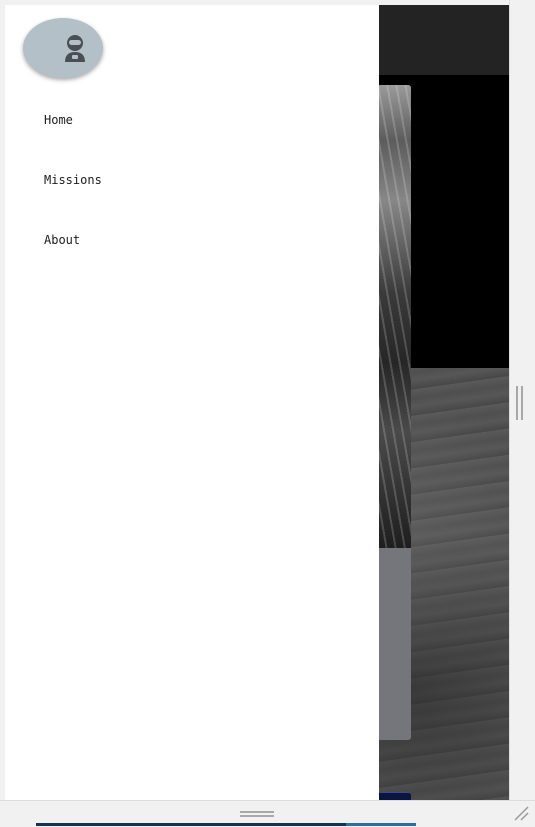 This screenshot has height=827, width=535. Describe the element at coordinates (63, 48) in the screenshot. I see `avatar-button` at that location.